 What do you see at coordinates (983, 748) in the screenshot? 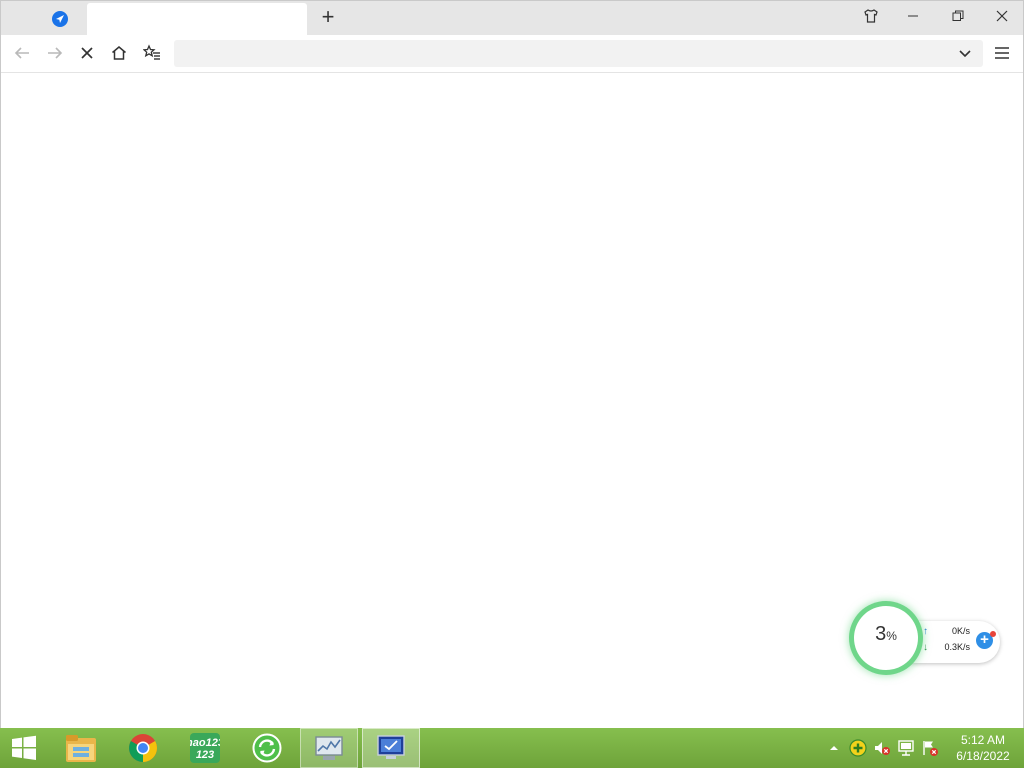
I see `taskbar-clock: 5:12 AM 6/18/2022` at bounding box center [983, 748].